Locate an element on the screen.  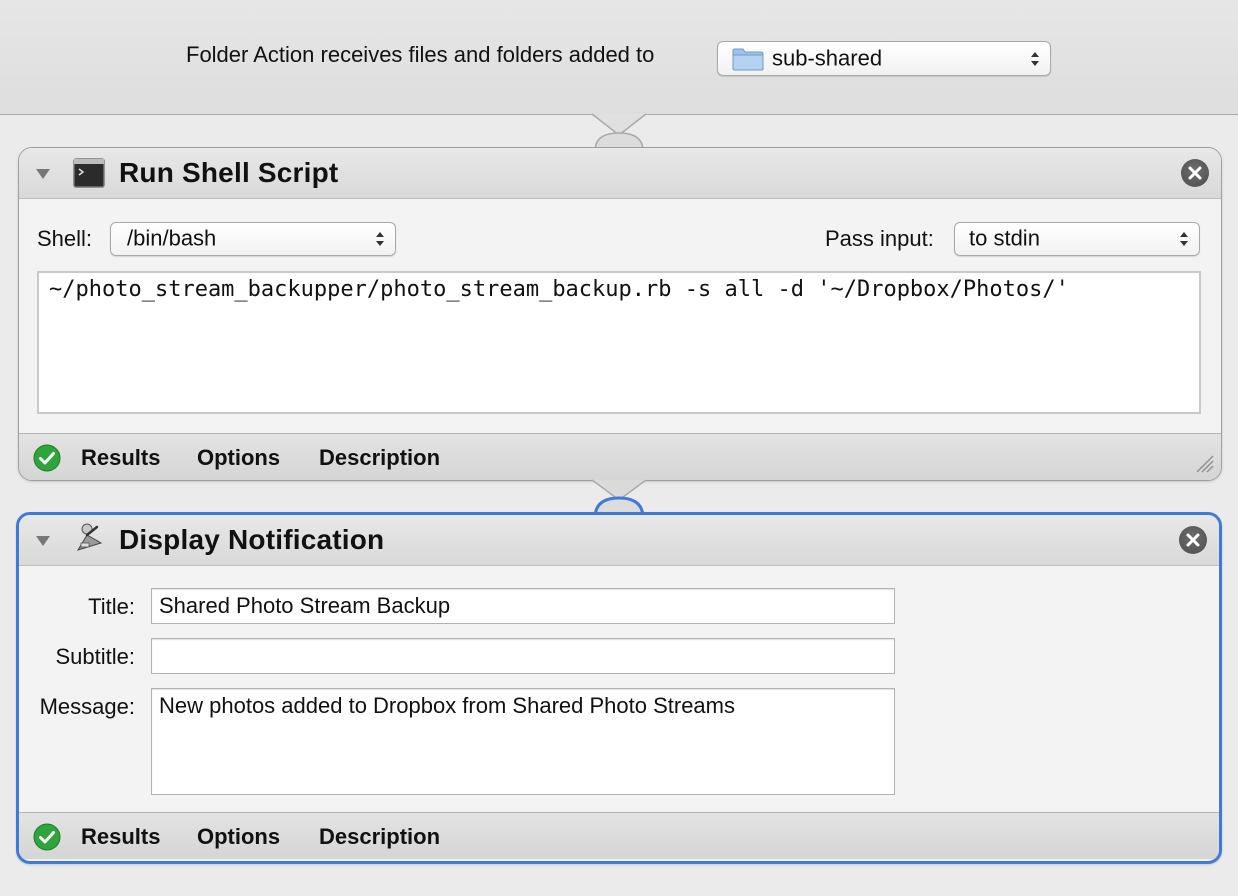
shell-label: Shell: is located at coordinates (65, 238).